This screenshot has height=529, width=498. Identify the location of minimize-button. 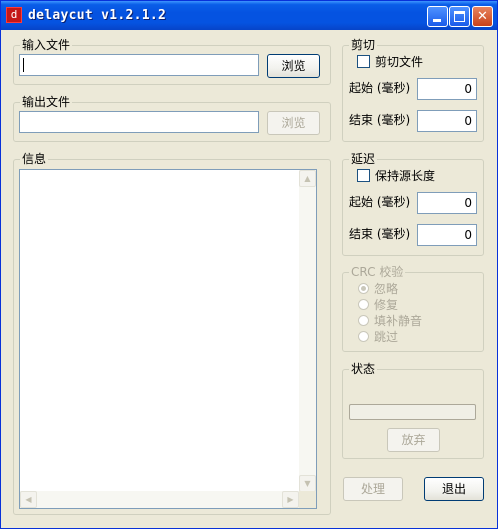
(437, 16).